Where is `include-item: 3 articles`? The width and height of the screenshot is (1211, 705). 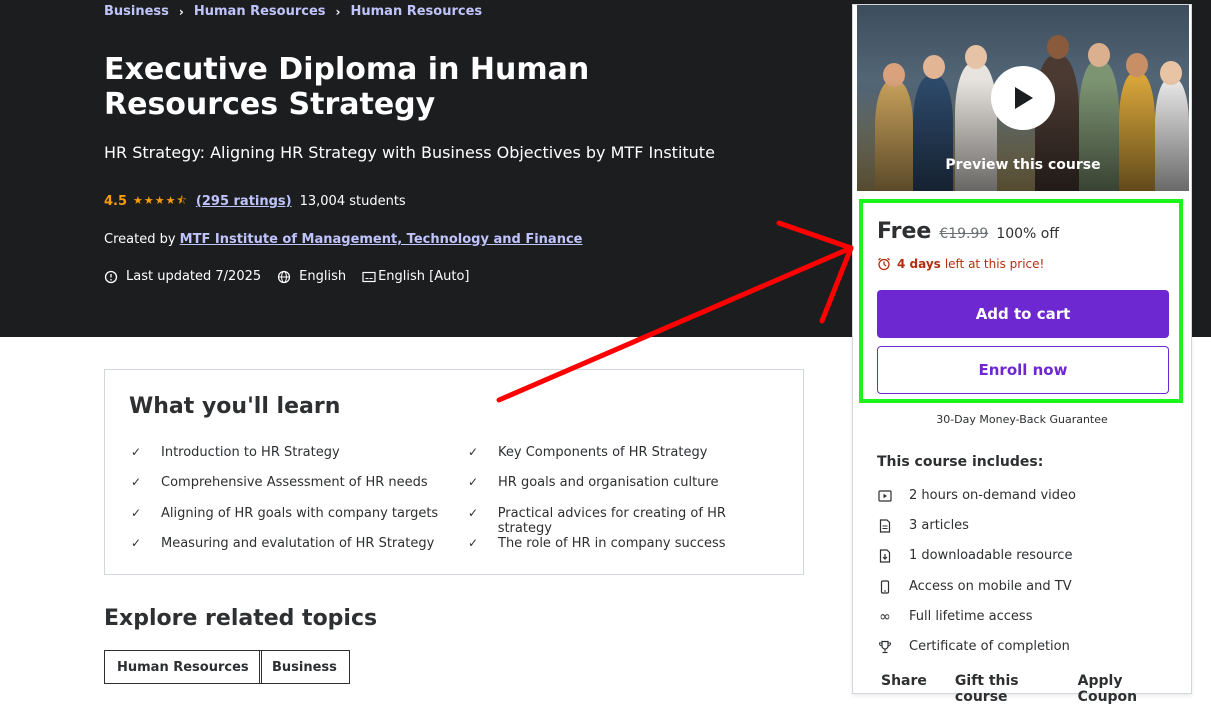
include-item: 3 articles is located at coordinates (923, 525).